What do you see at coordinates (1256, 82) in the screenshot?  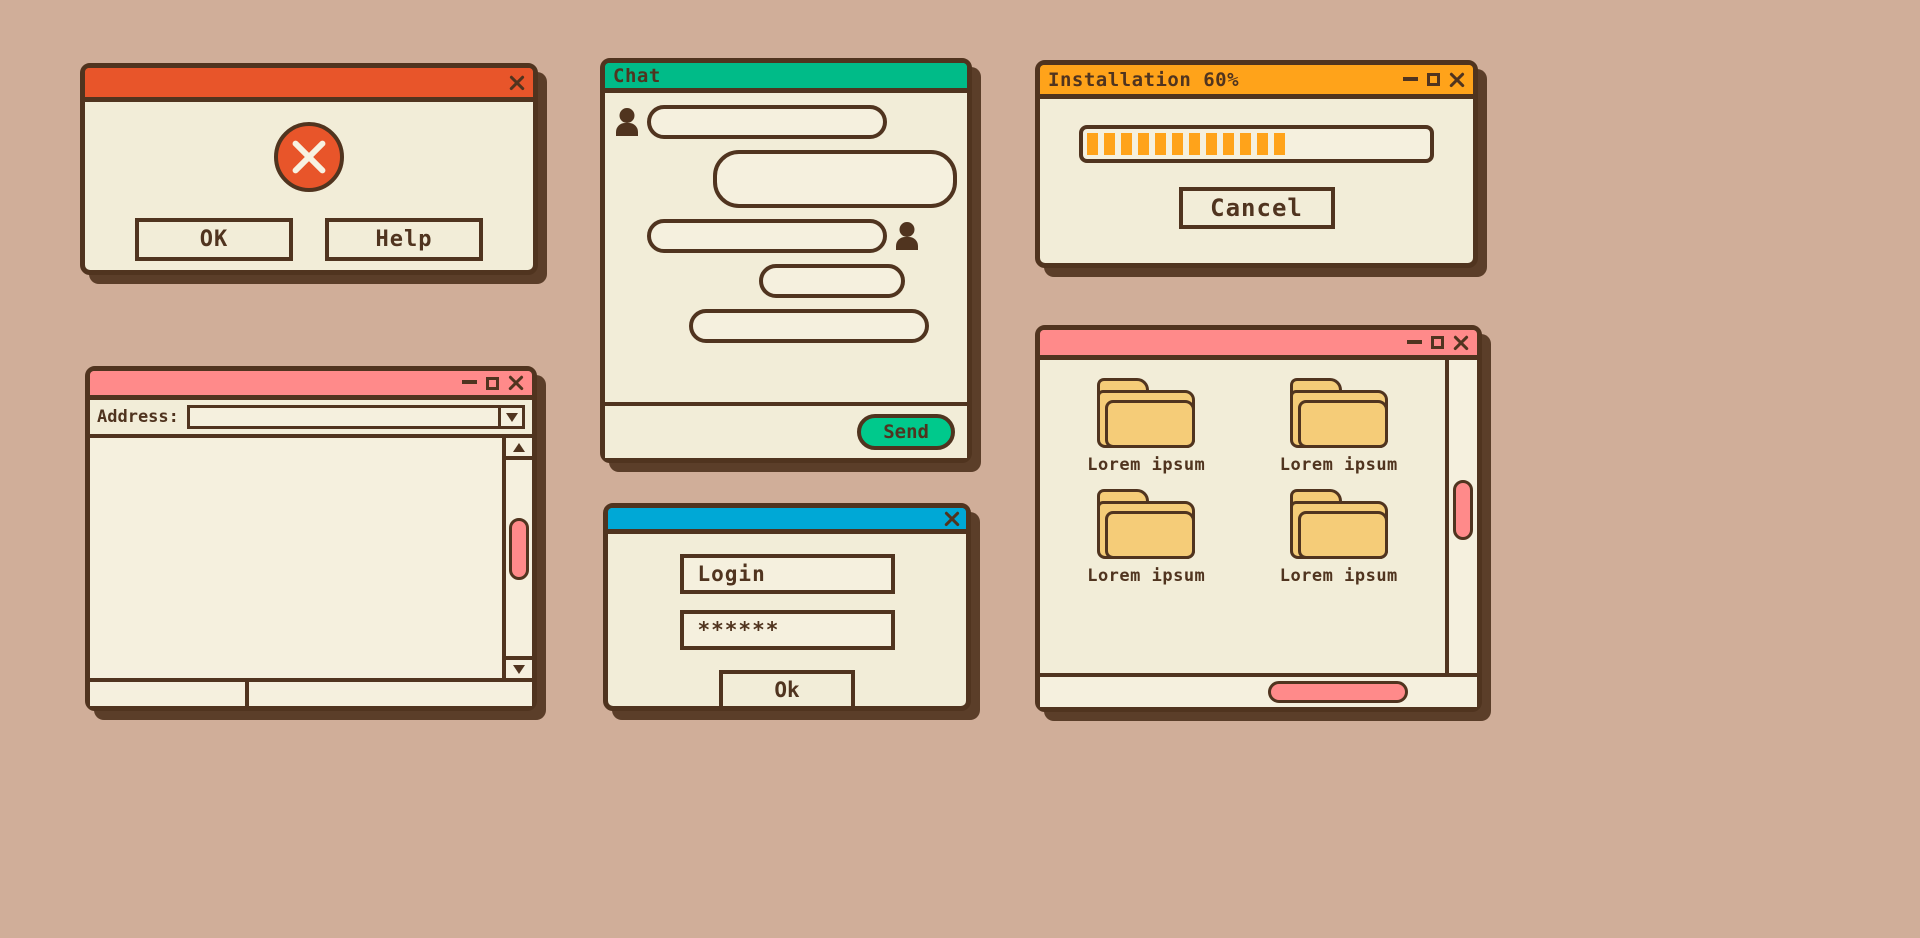 I see `installer-titlebar: Installation 60%` at bounding box center [1256, 82].